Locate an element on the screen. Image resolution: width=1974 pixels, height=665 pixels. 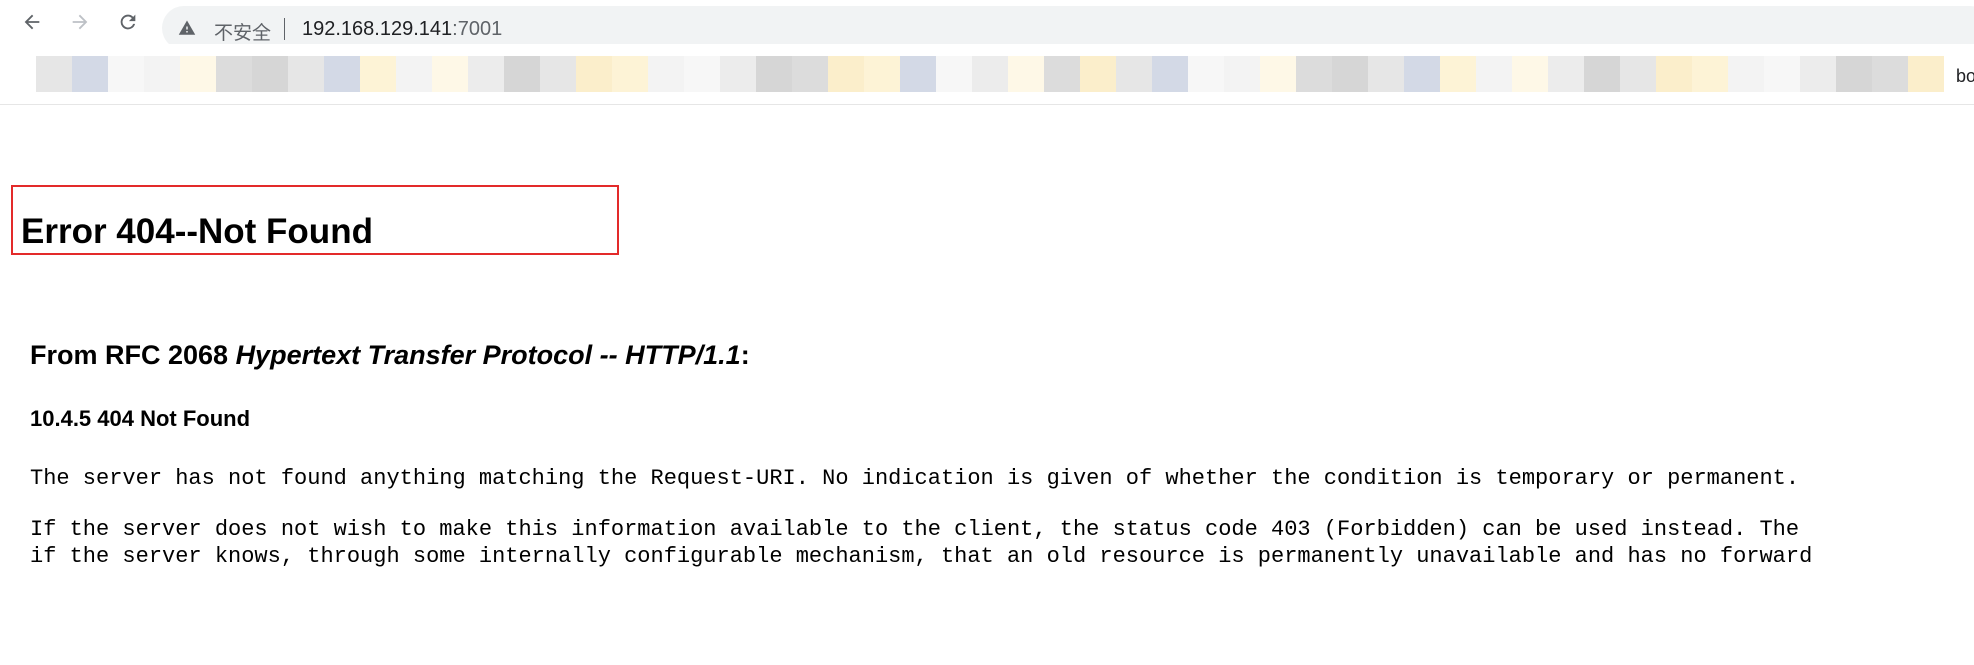
back-arrow-icon is located at coordinates (32, 22).